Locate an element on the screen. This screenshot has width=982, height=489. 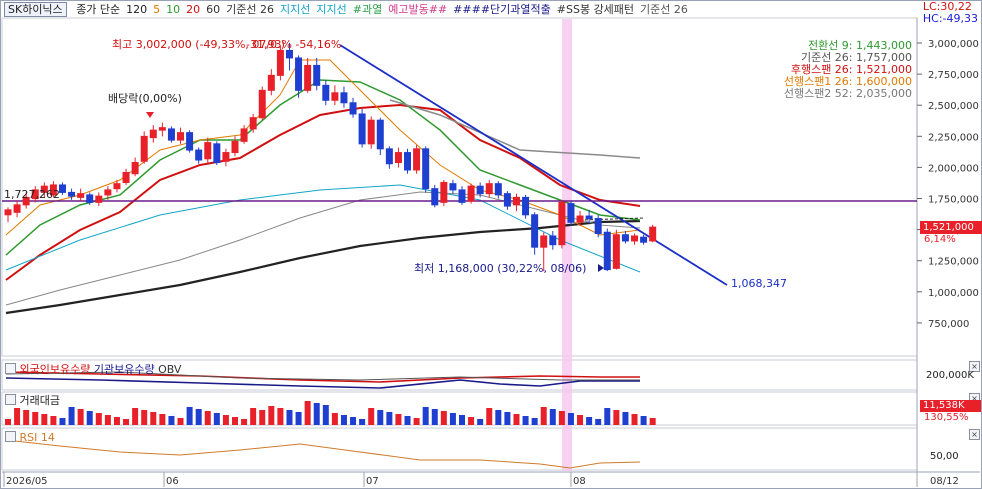
ex-dividend-arrow-icon is located at coordinates (150, 115).